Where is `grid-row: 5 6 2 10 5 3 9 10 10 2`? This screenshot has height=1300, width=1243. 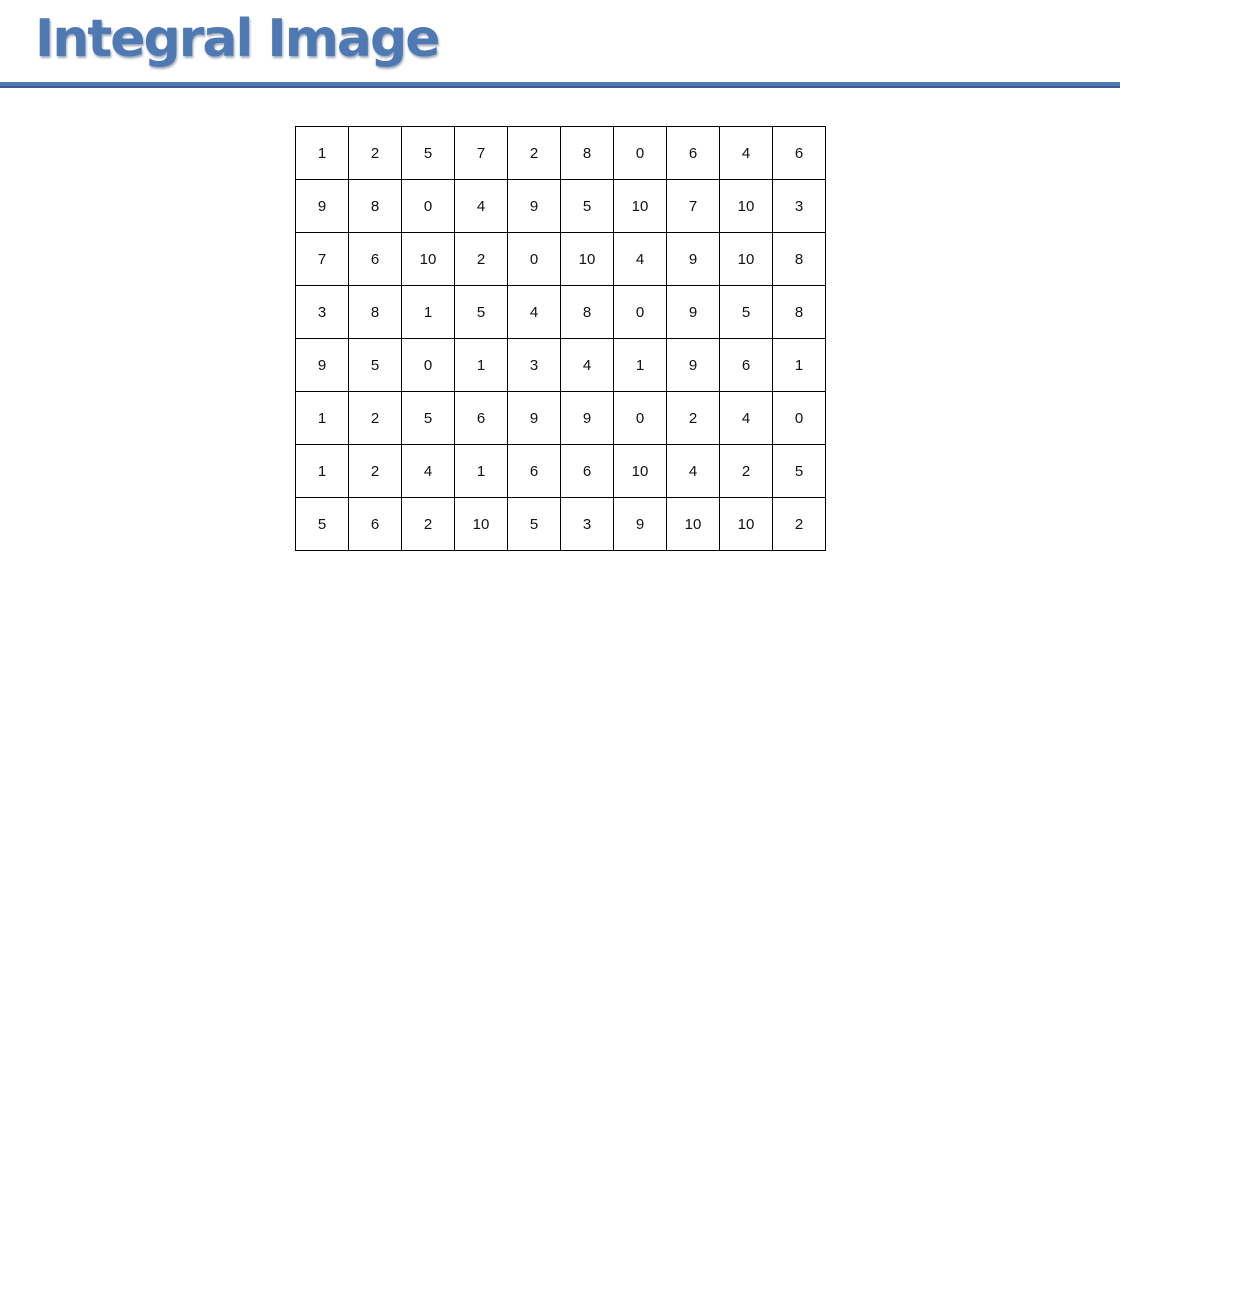 grid-row: 5 6 2 10 5 3 9 10 10 2 is located at coordinates (560, 524).